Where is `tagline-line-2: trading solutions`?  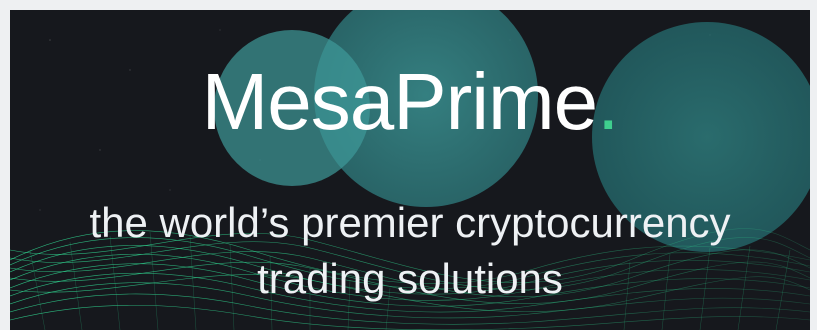
tagline-line-2: trading solutions is located at coordinates (410, 278).